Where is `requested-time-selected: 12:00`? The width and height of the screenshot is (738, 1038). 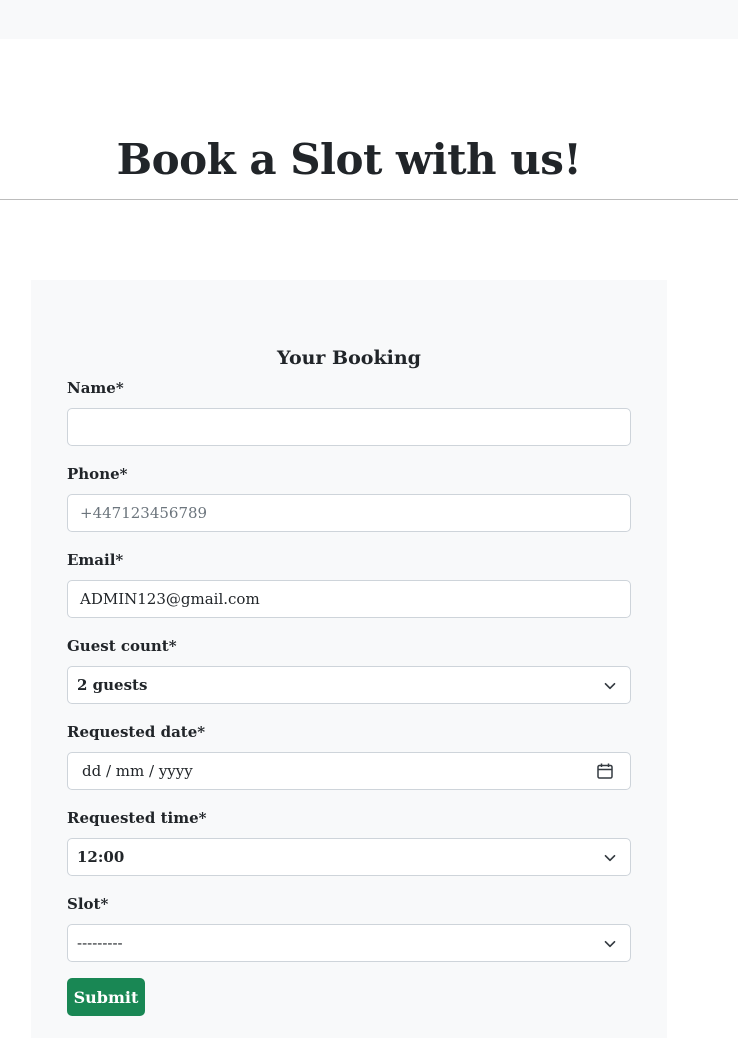 requested-time-selected: 12:00 is located at coordinates (101, 857).